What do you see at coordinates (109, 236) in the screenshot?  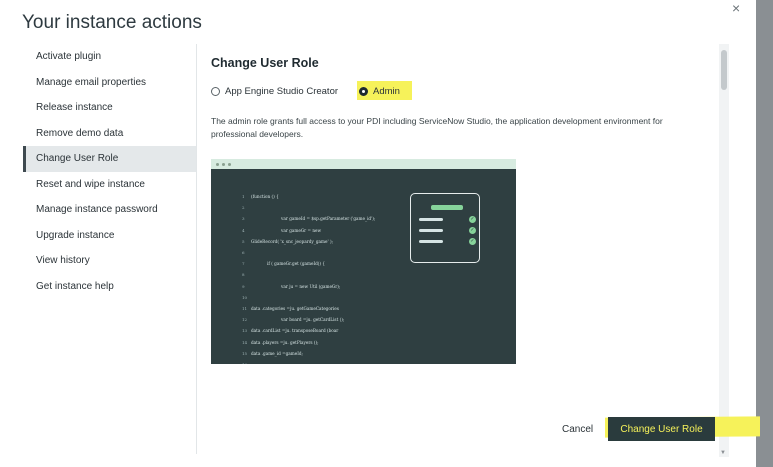 I see `sidebar-item-upgrade-instance: Upgrade instance` at bounding box center [109, 236].